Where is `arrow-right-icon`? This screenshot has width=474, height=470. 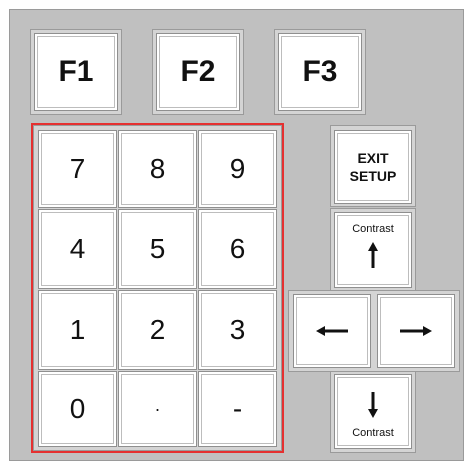
arrow-right-icon is located at coordinates (416, 331).